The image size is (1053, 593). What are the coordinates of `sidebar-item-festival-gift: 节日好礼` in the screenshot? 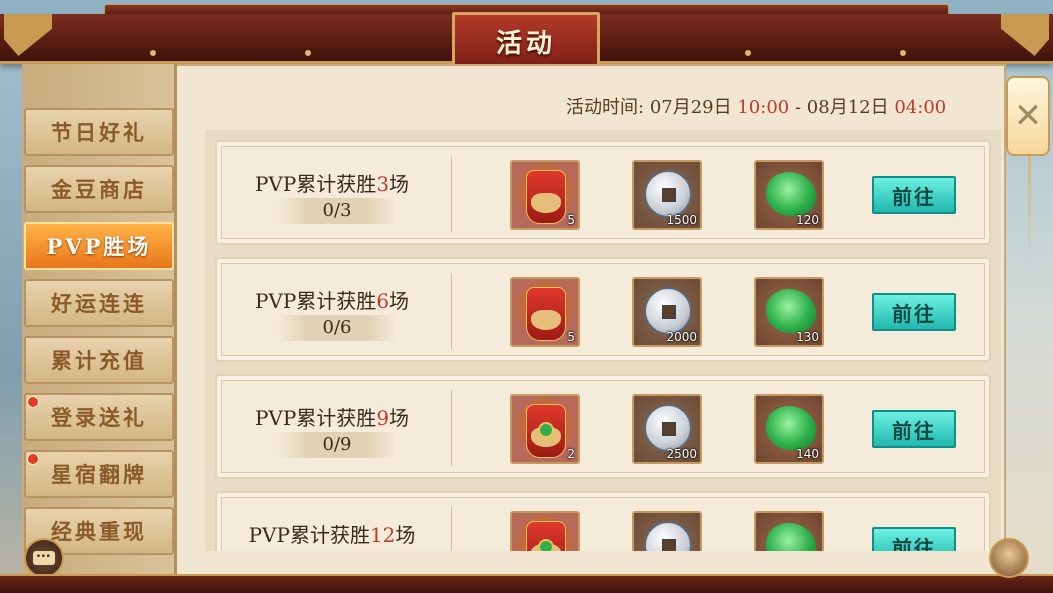 It's located at (99, 132).